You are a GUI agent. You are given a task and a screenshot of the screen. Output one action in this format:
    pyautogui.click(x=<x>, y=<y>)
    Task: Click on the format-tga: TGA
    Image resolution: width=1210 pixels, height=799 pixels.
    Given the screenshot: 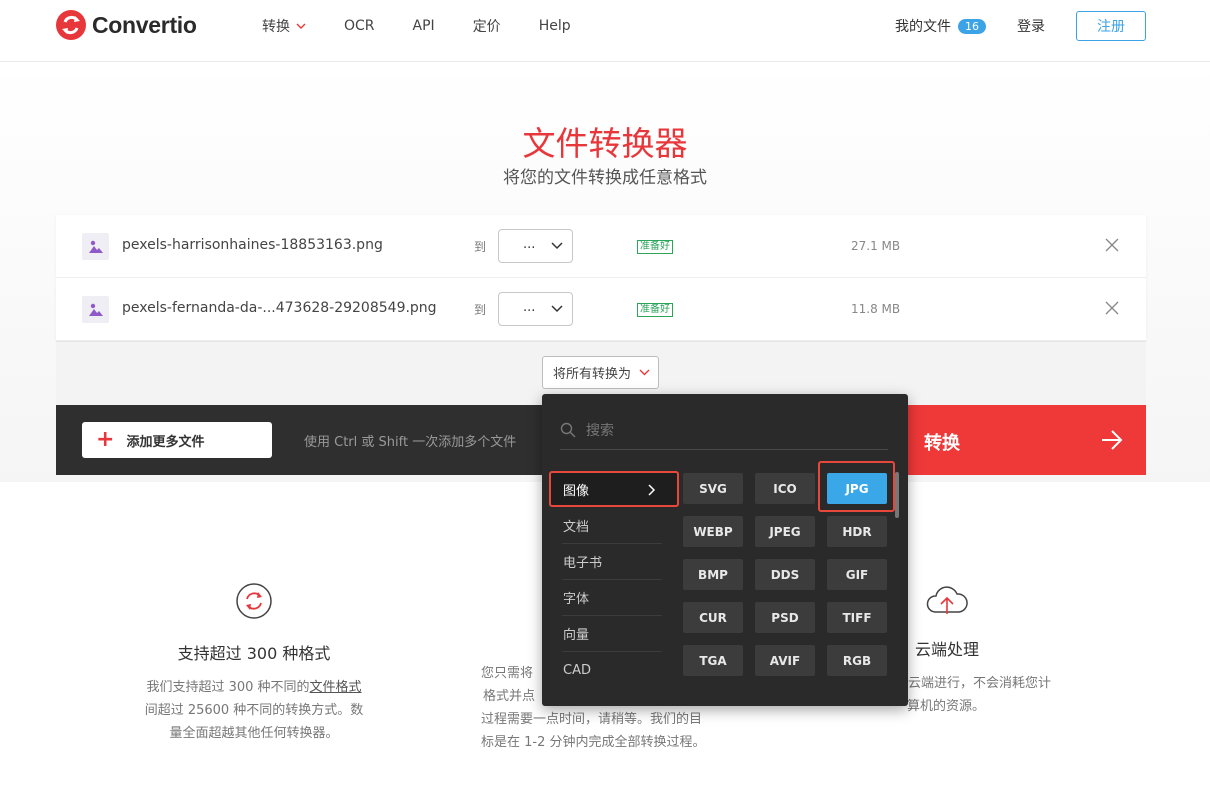 What is the action you would take?
    pyautogui.click(x=713, y=660)
    